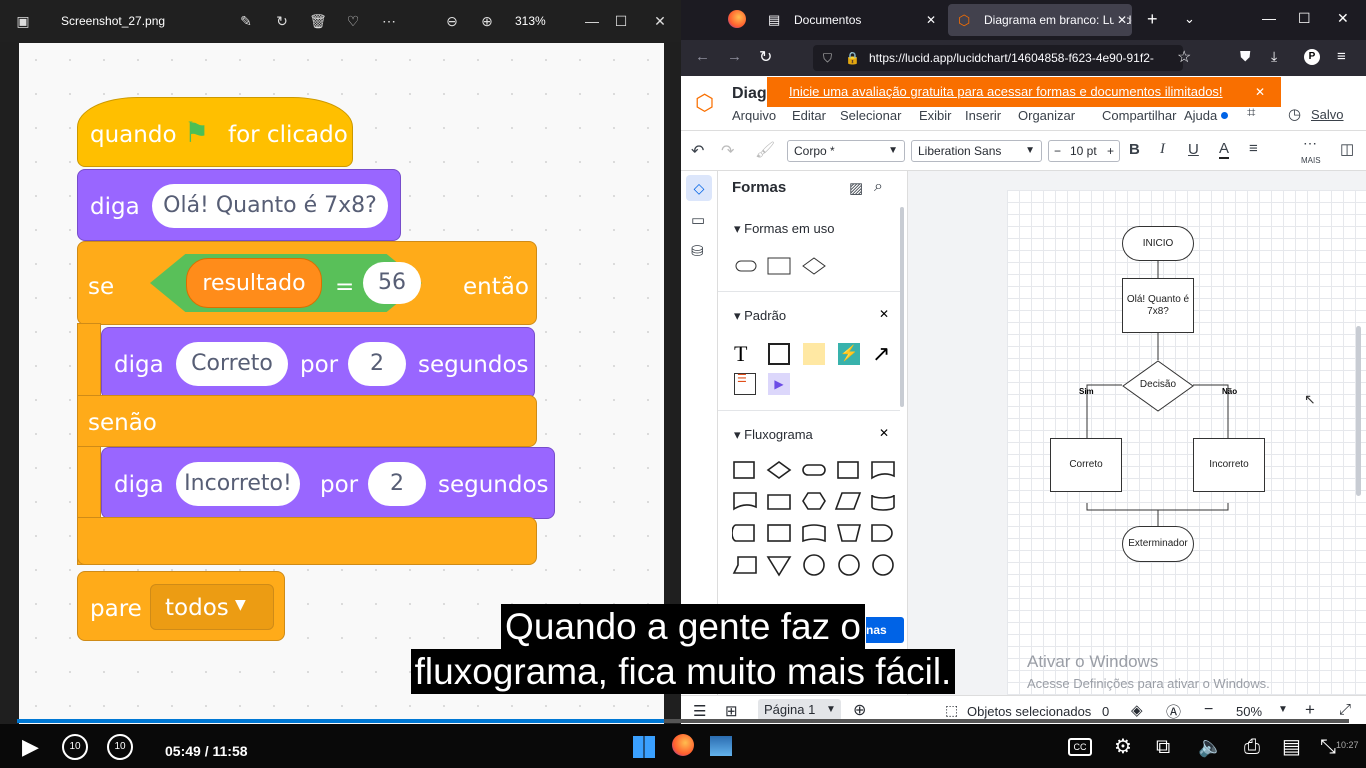 The height and width of the screenshot is (768, 1366). Describe the element at coordinates (1253, 148) in the screenshot. I see `align-icon: ≡` at that location.